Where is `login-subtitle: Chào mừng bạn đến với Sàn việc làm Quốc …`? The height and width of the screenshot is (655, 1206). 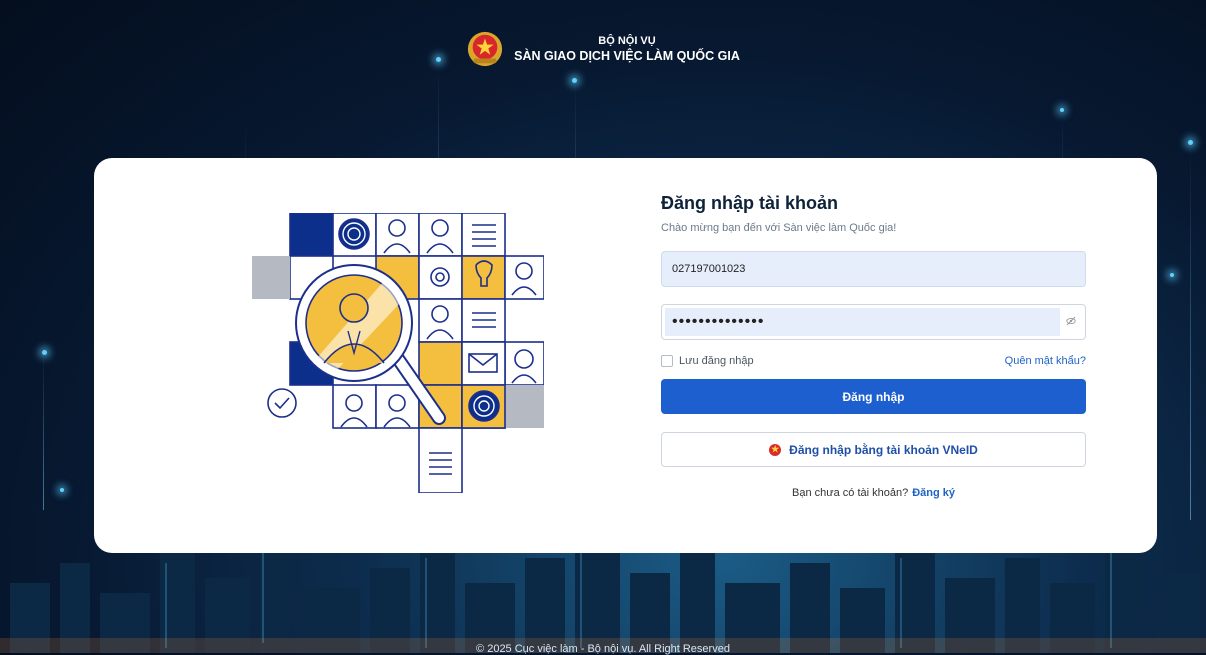 login-subtitle: Chào mừng bạn đến với Sàn việc làm Quốc … is located at coordinates (779, 228).